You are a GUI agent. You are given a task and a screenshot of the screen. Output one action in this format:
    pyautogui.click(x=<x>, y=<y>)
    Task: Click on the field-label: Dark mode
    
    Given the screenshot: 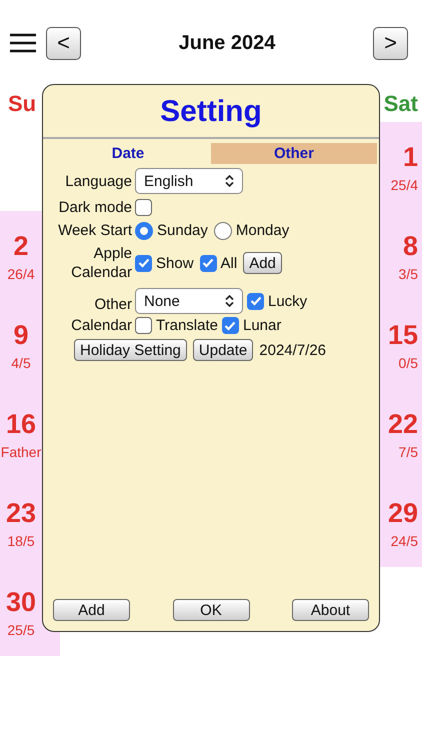 What is the action you would take?
    pyautogui.click(x=95, y=207)
    